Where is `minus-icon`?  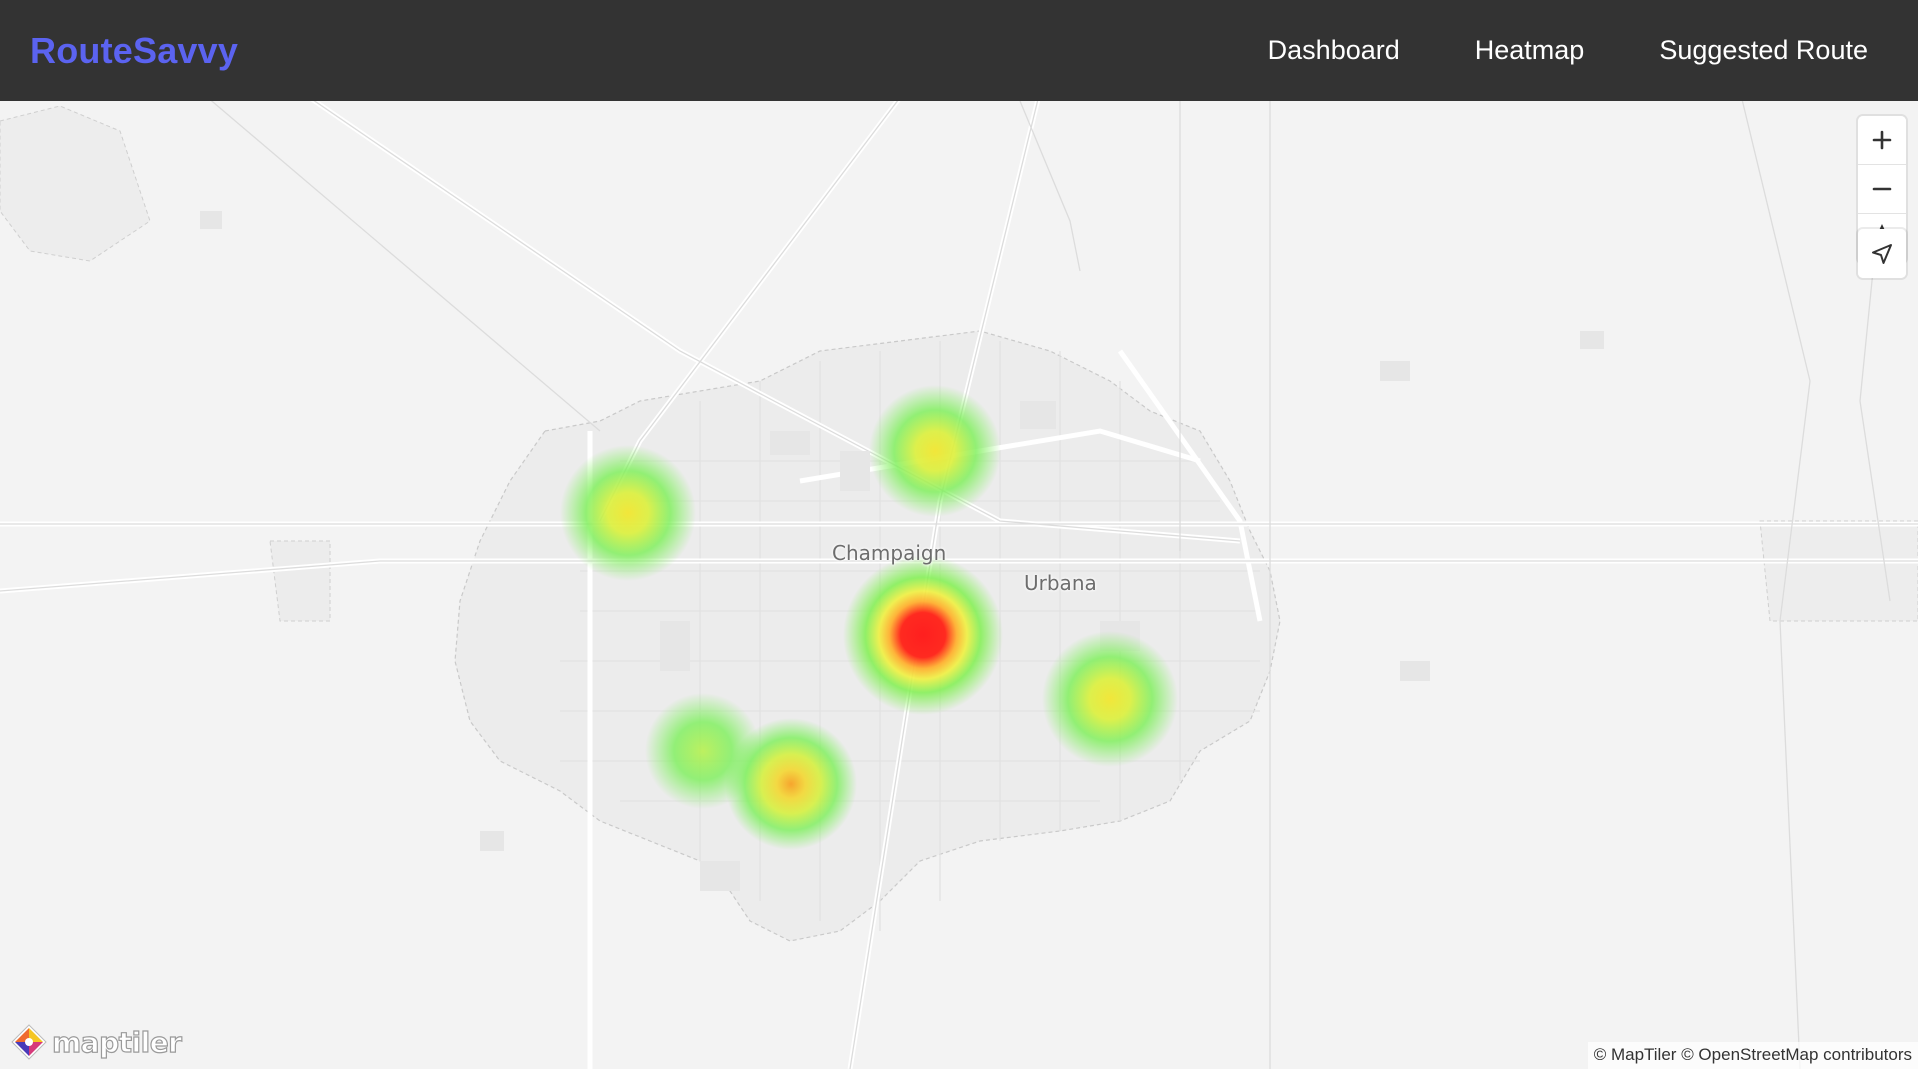
minus-icon is located at coordinates (1882, 189).